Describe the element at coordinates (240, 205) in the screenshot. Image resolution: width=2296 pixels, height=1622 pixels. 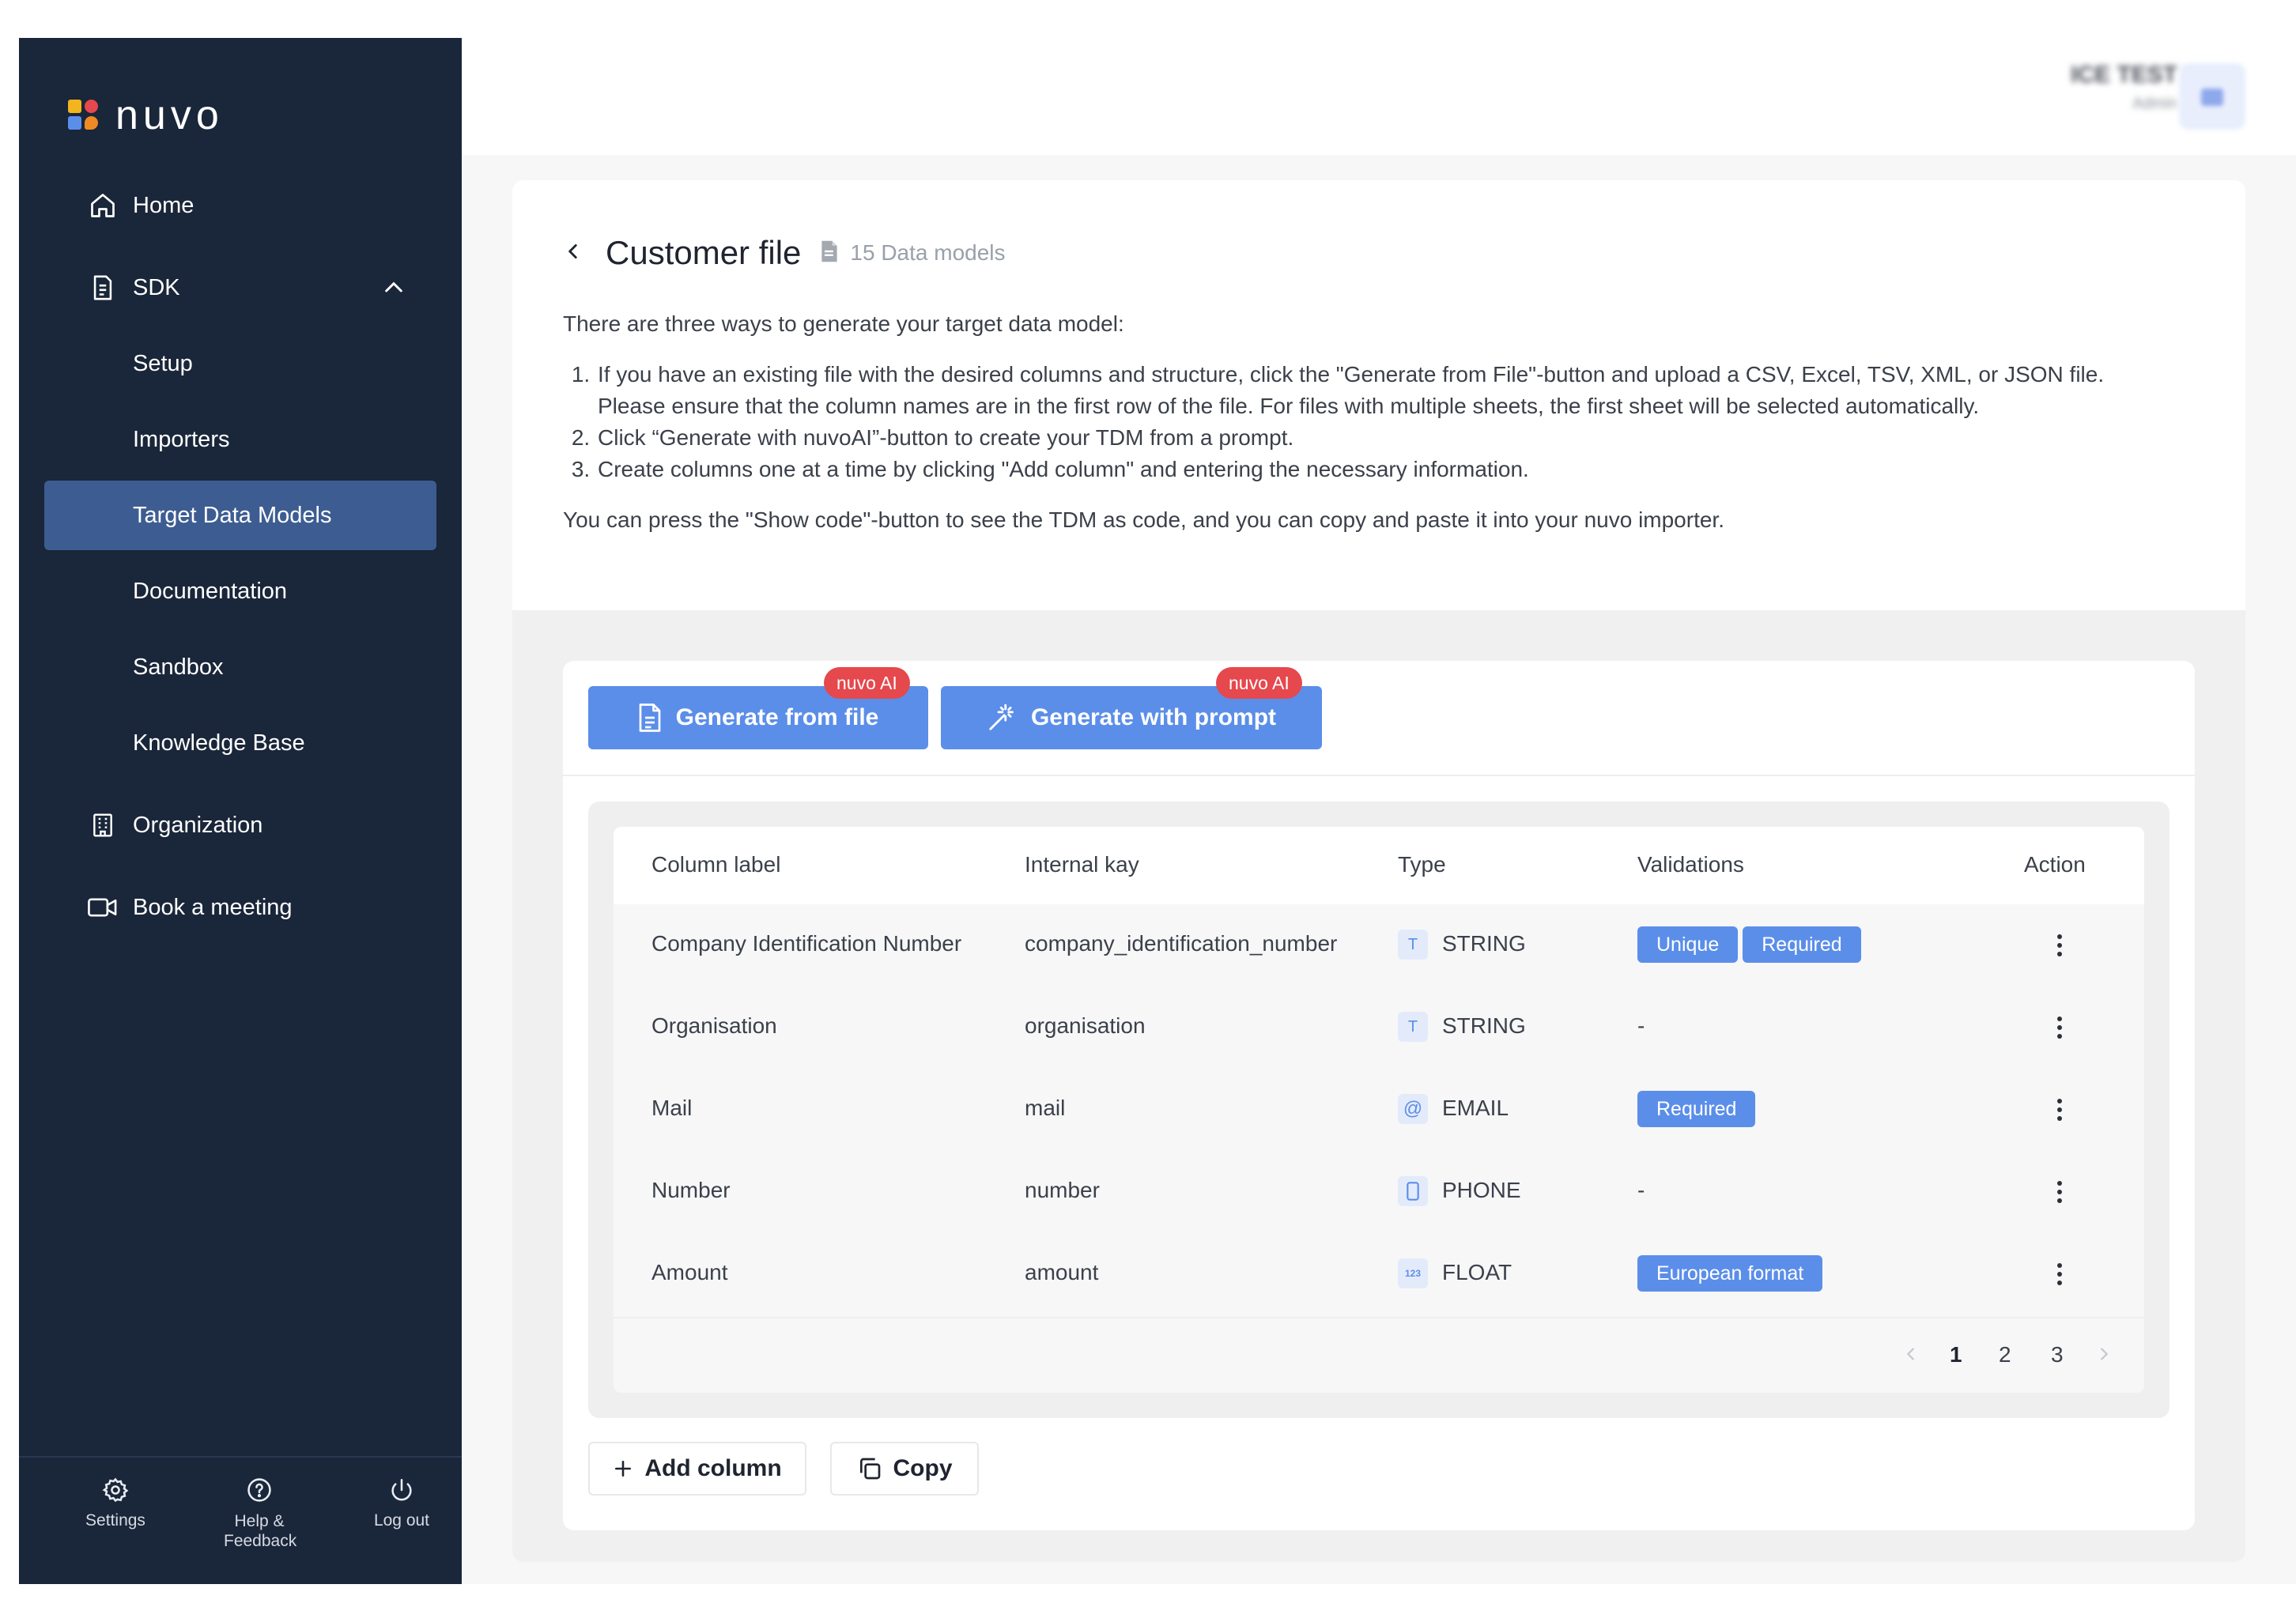
I see `sidebar-item-home: Home` at that location.